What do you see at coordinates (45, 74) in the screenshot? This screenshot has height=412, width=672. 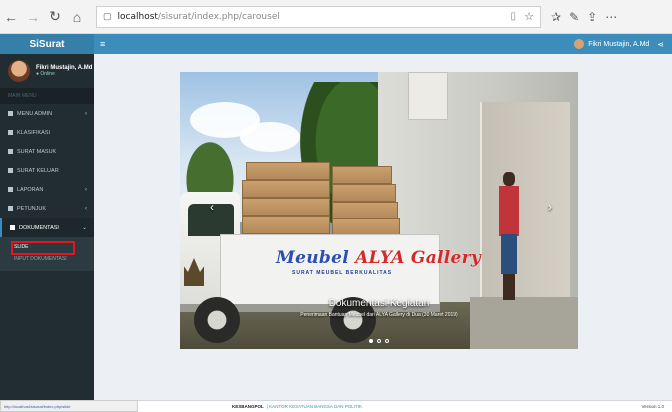 I see `online-status: ● Online` at bounding box center [45, 74].